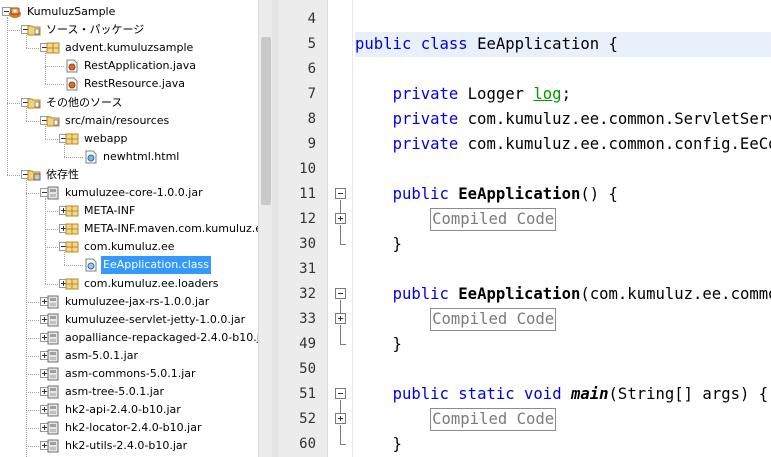  What do you see at coordinates (688, 394) in the screenshot?
I see `code-token: (String[] args) {` at bounding box center [688, 394].